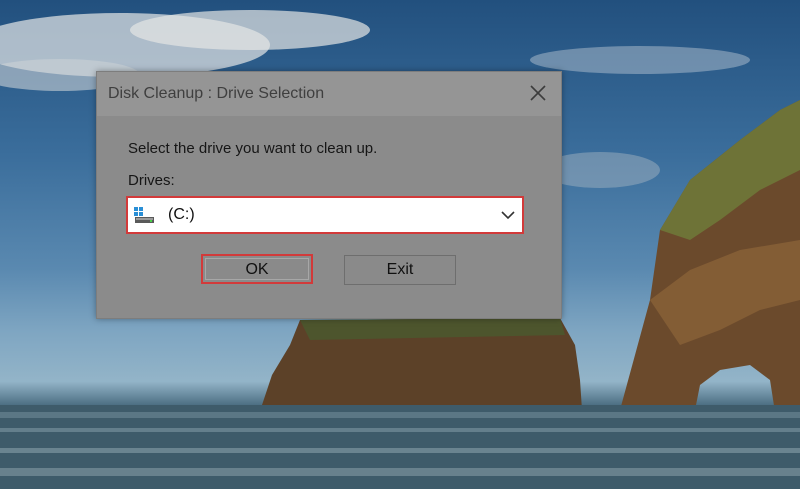 Image resolution: width=800 pixels, height=489 pixels. What do you see at coordinates (325, 215) in the screenshot?
I see `drive-select-dropdown: (C:)` at bounding box center [325, 215].